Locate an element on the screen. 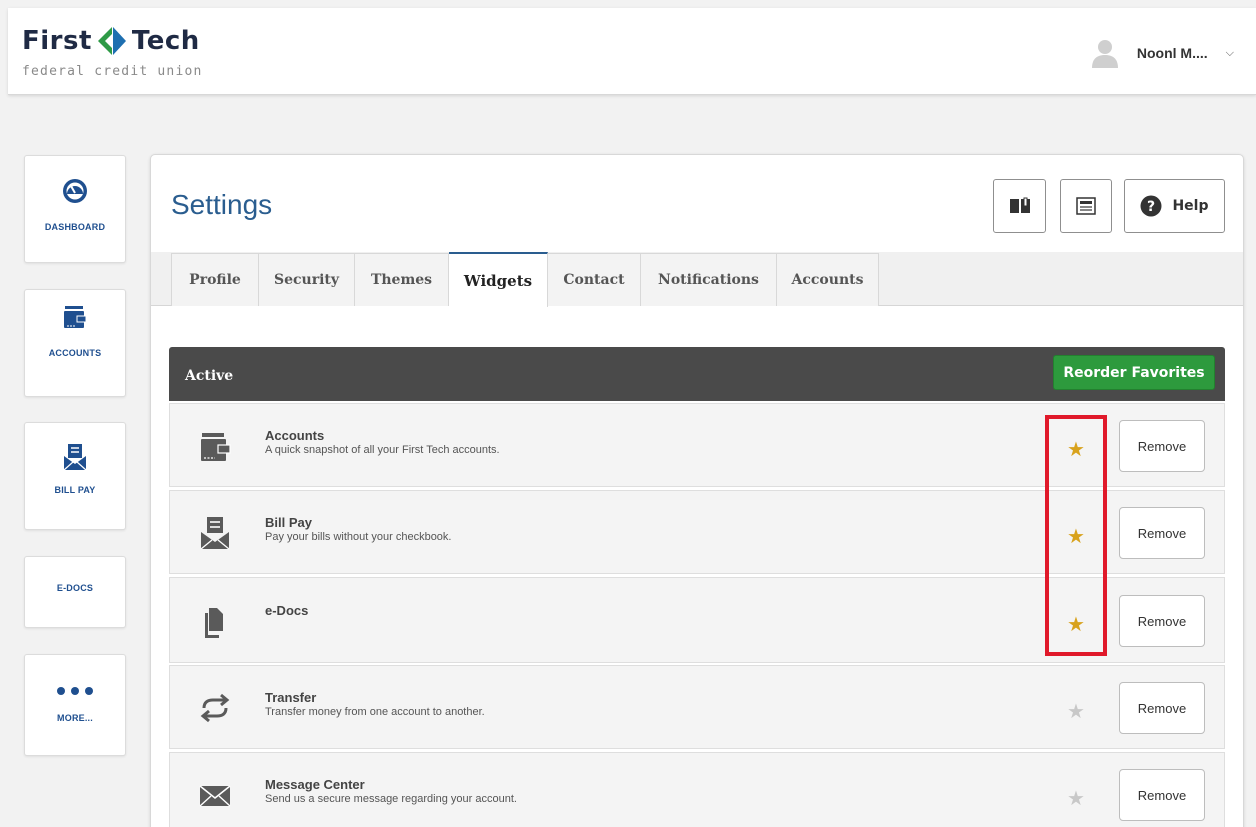 The height and width of the screenshot is (827, 1256). news-button is located at coordinates (1086, 206).